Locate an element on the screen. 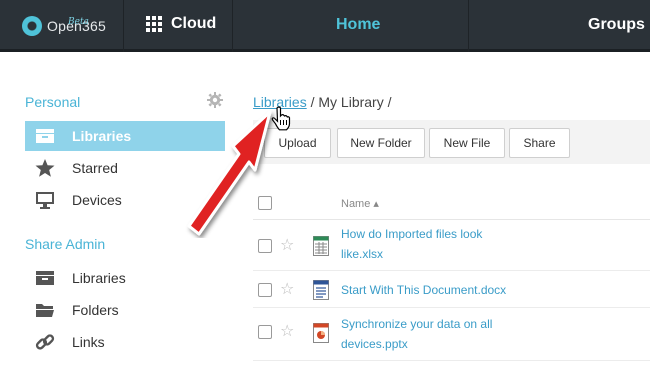  document-icon is located at coordinates (321, 290).